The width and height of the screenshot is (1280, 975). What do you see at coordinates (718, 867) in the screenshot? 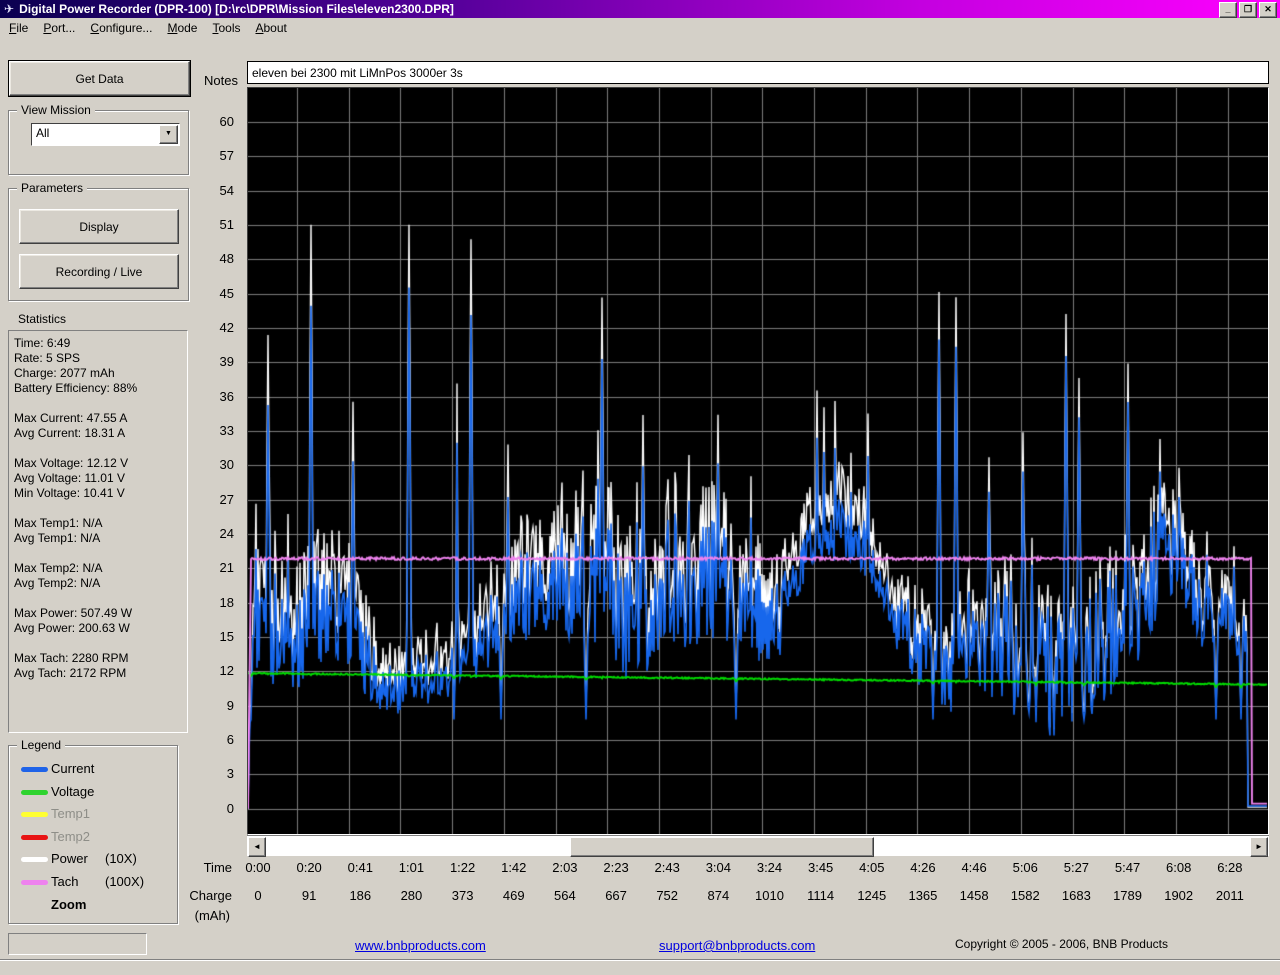
I see `time-tick: 3:04` at bounding box center [718, 867].